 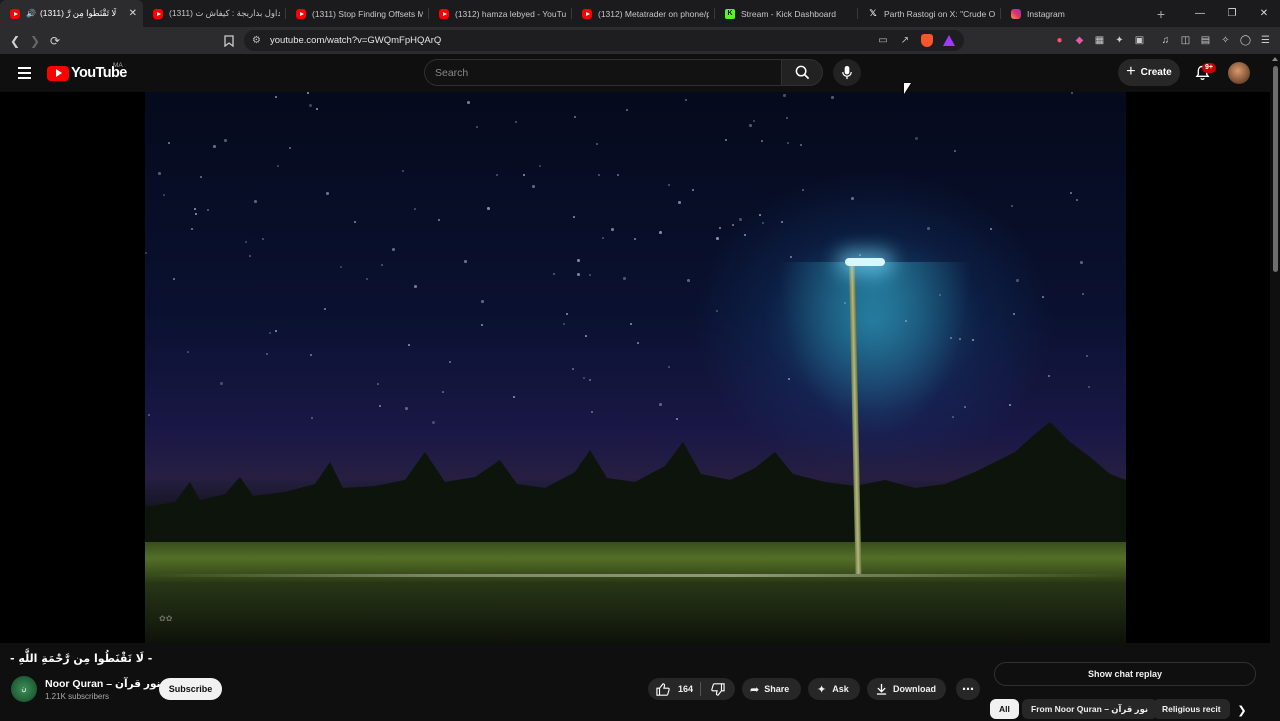 I want to click on extension-shield-icon: ◆, so click(x=1079, y=40).